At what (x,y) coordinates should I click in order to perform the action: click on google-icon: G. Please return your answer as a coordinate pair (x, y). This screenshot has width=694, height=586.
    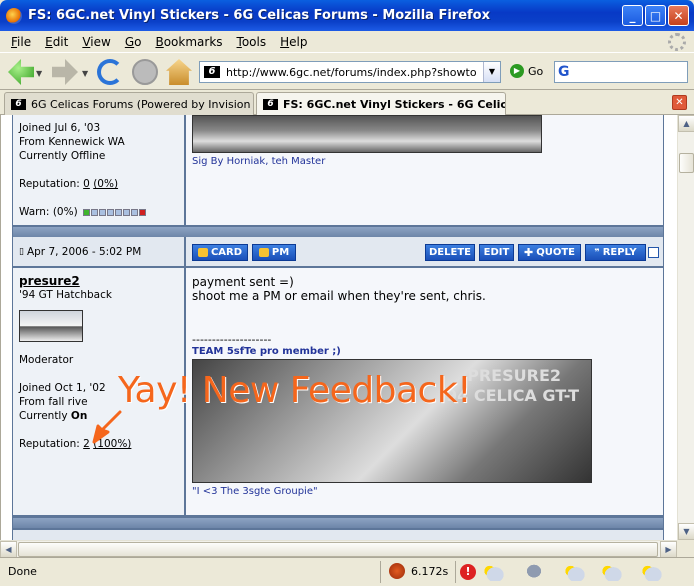
    Looking at the image, I should click on (564, 72).